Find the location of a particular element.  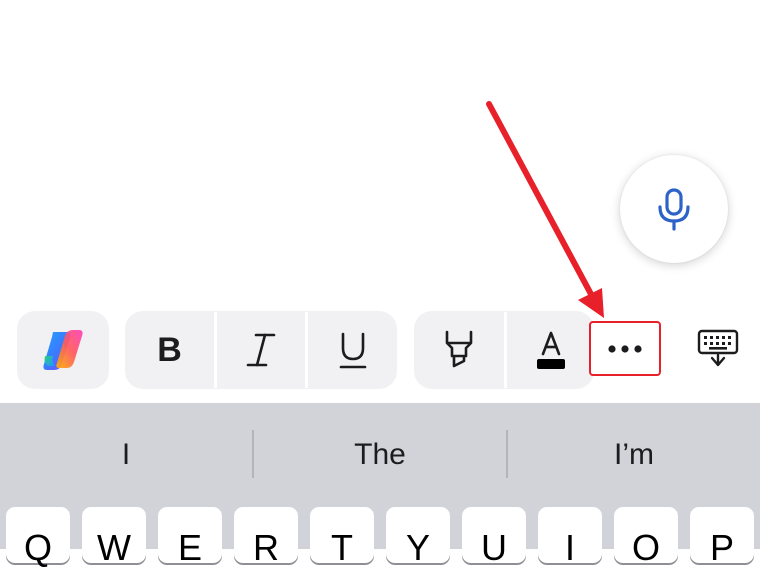

suggestion-label: I is located at coordinates (126, 454).